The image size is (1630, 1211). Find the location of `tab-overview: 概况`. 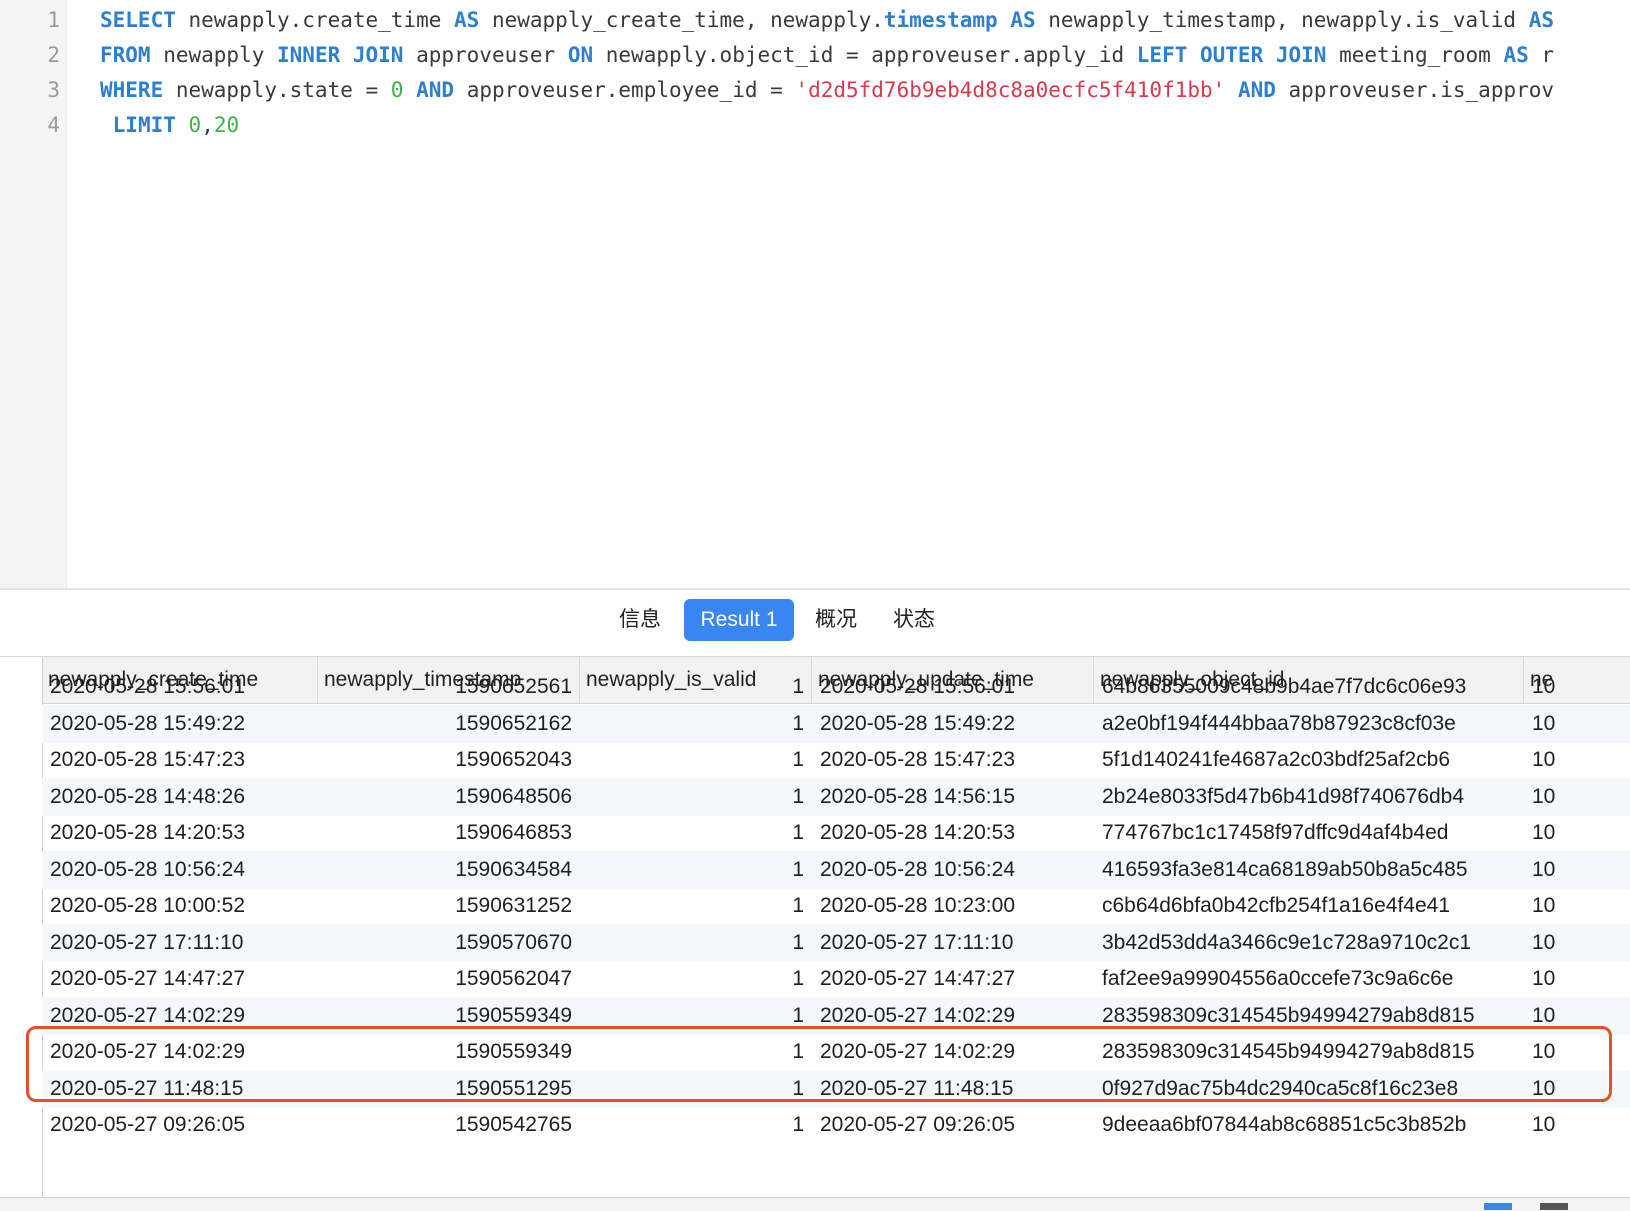

tab-overview: 概况 is located at coordinates (836, 620).